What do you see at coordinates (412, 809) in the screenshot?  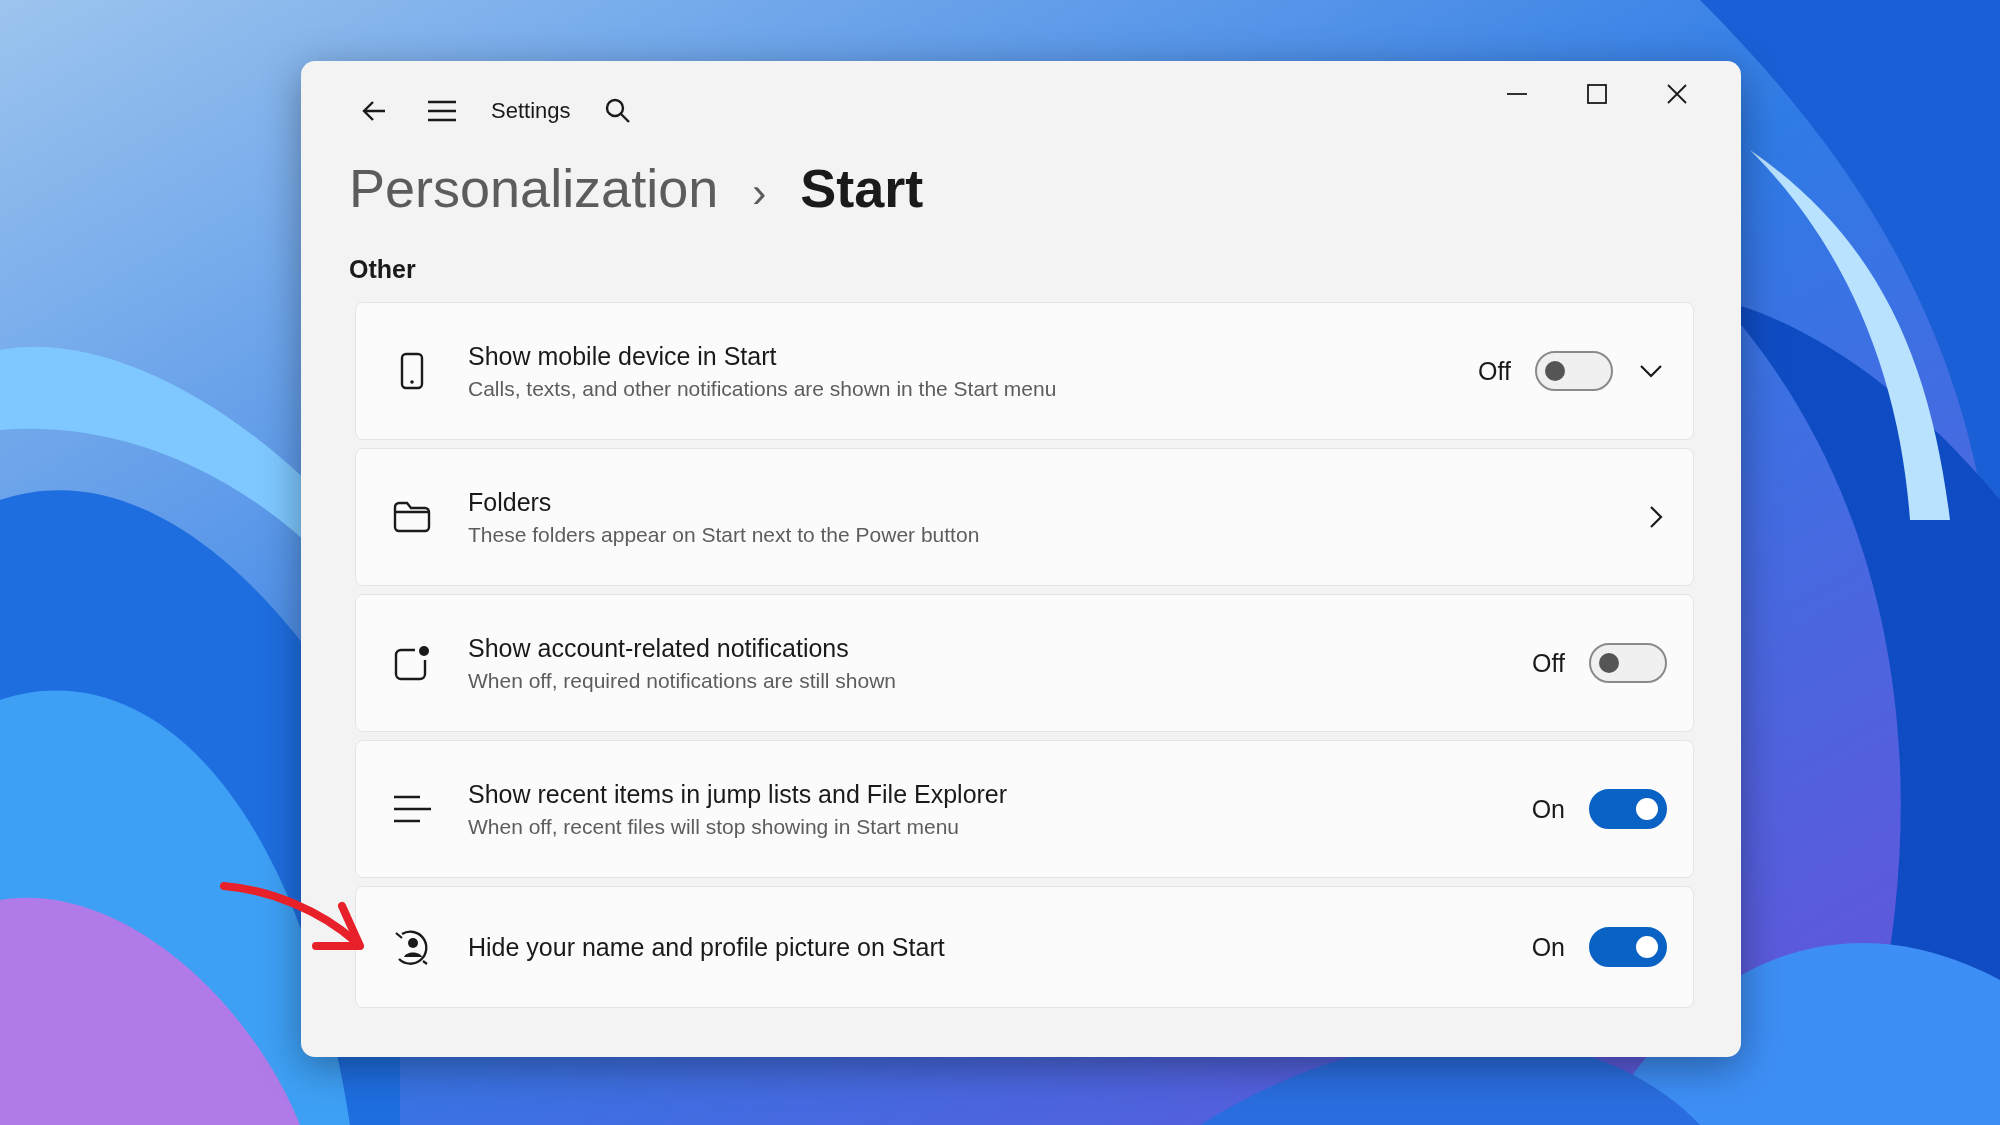 I see `lines-icon` at bounding box center [412, 809].